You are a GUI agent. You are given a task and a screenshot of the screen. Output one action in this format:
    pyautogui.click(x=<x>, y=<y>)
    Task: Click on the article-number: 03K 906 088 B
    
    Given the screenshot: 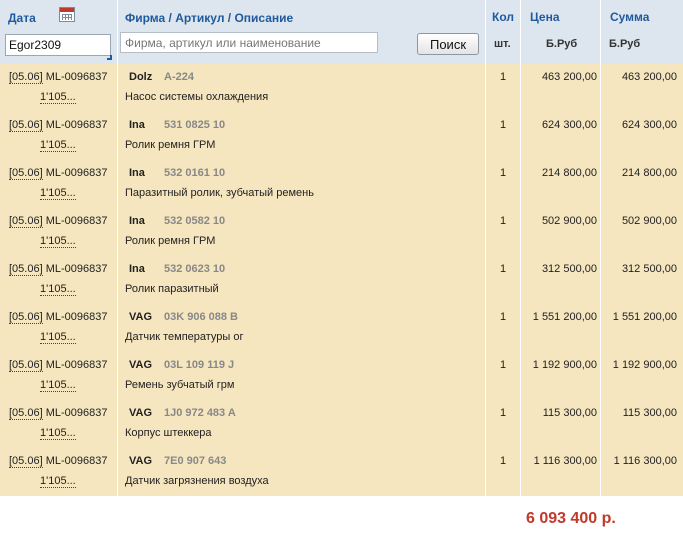 What is the action you would take?
    pyautogui.click(x=201, y=317)
    